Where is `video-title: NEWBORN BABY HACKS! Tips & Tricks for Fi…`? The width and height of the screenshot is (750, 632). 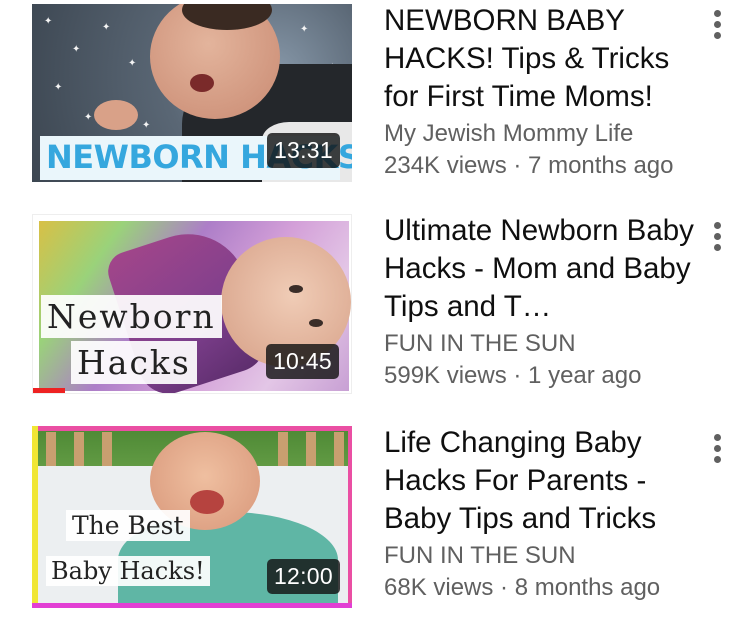 video-title: NEWBORN BABY HACKS! Tips & Tricks for Fi… is located at coordinates (544, 59).